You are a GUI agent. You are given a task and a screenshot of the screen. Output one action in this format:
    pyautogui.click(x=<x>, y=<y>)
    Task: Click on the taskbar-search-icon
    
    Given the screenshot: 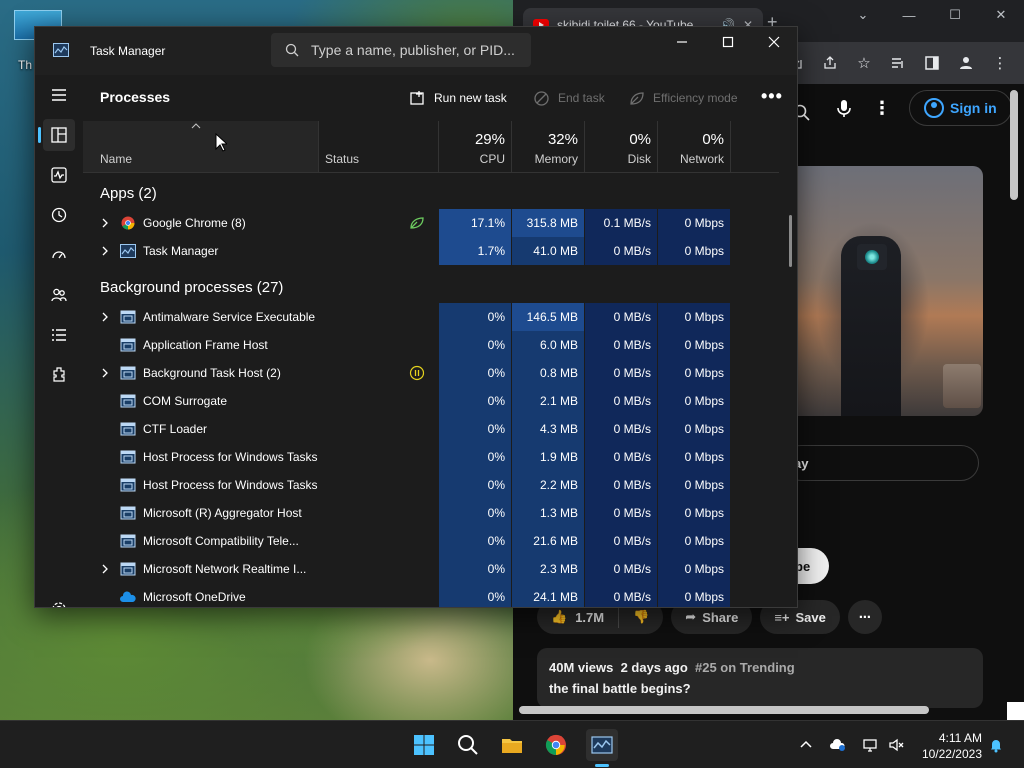 What is the action you would take?
    pyautogui.click(x=468, y=745)
    